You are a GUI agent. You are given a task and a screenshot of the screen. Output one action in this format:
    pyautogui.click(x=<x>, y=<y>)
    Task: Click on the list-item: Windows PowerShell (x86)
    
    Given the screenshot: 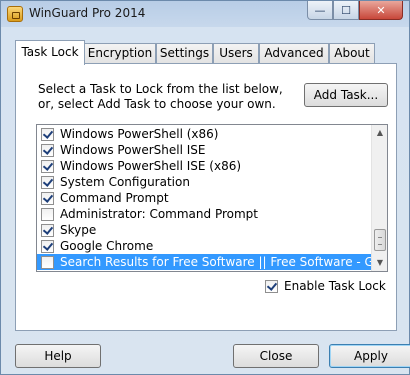 What is the action you would take?
    pyautogui.click(x=205, y=134)
    